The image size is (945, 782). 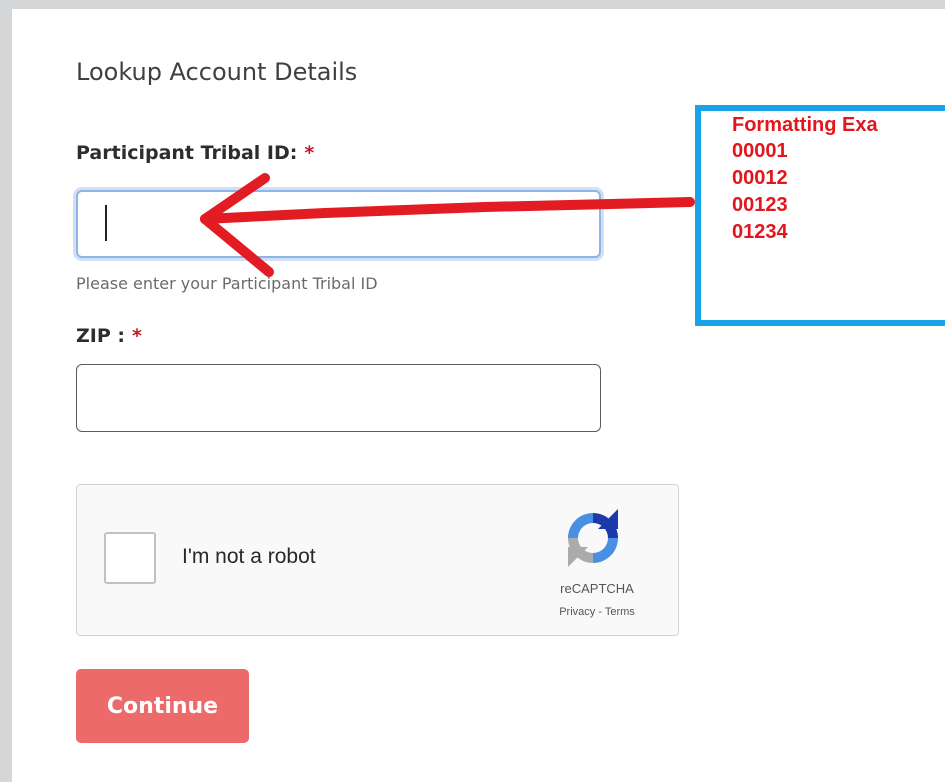 What do you see at coordinates (760, 151) in the screenshot?
I see `note-example: 00001` at bounding box center [760, 151].